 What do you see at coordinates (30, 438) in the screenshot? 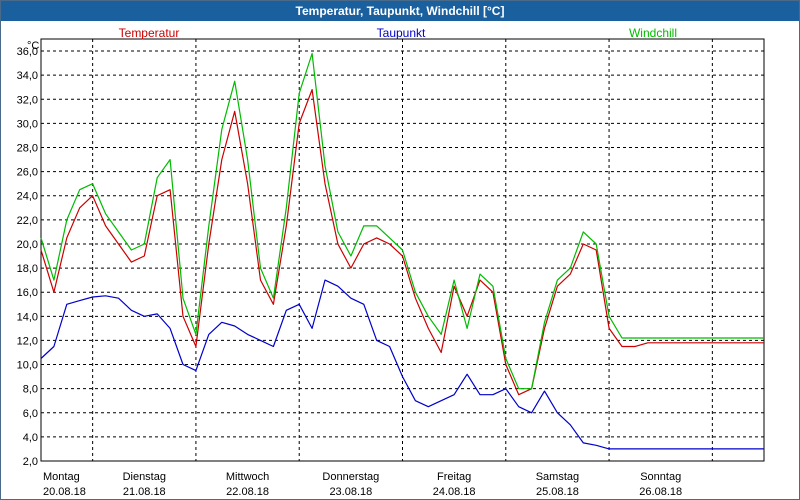
I see `y-tick-label: 4,0` at bounding box center [30, 438].